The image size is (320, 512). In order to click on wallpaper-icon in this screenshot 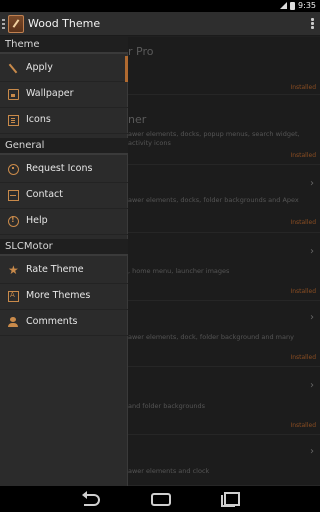, I will do `click(13, 94)`.